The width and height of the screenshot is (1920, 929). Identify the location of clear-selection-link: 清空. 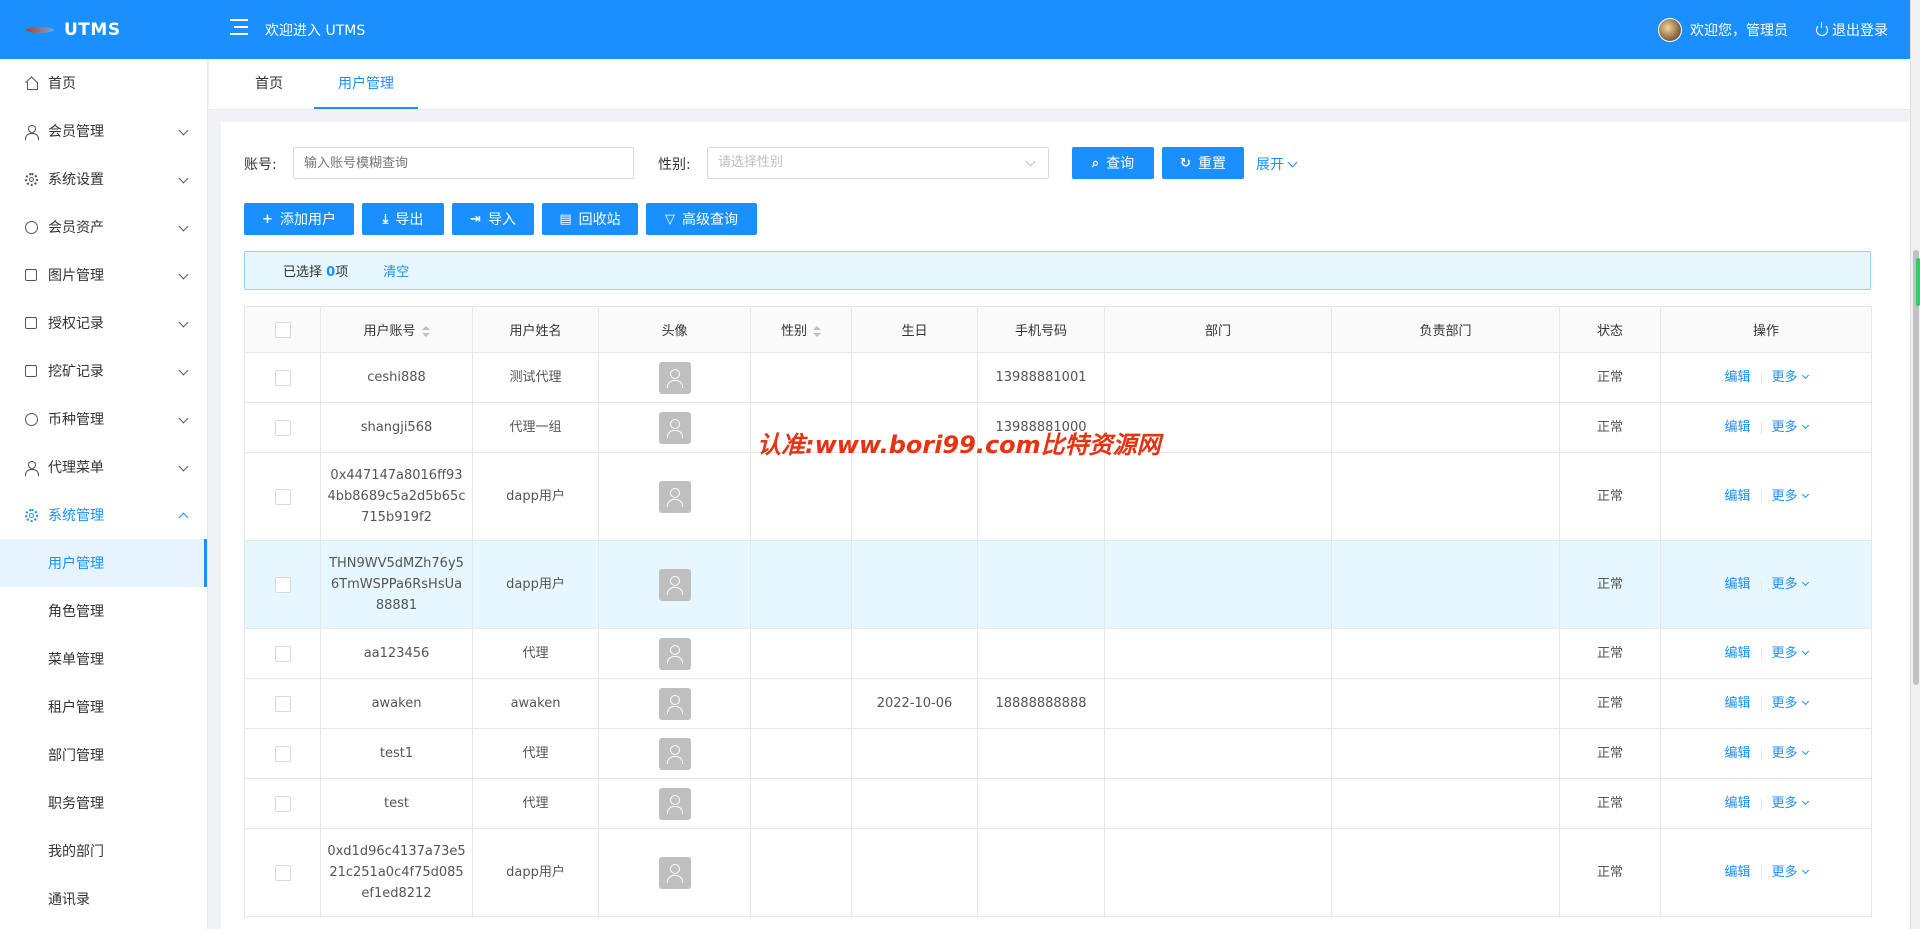
(396, 270).